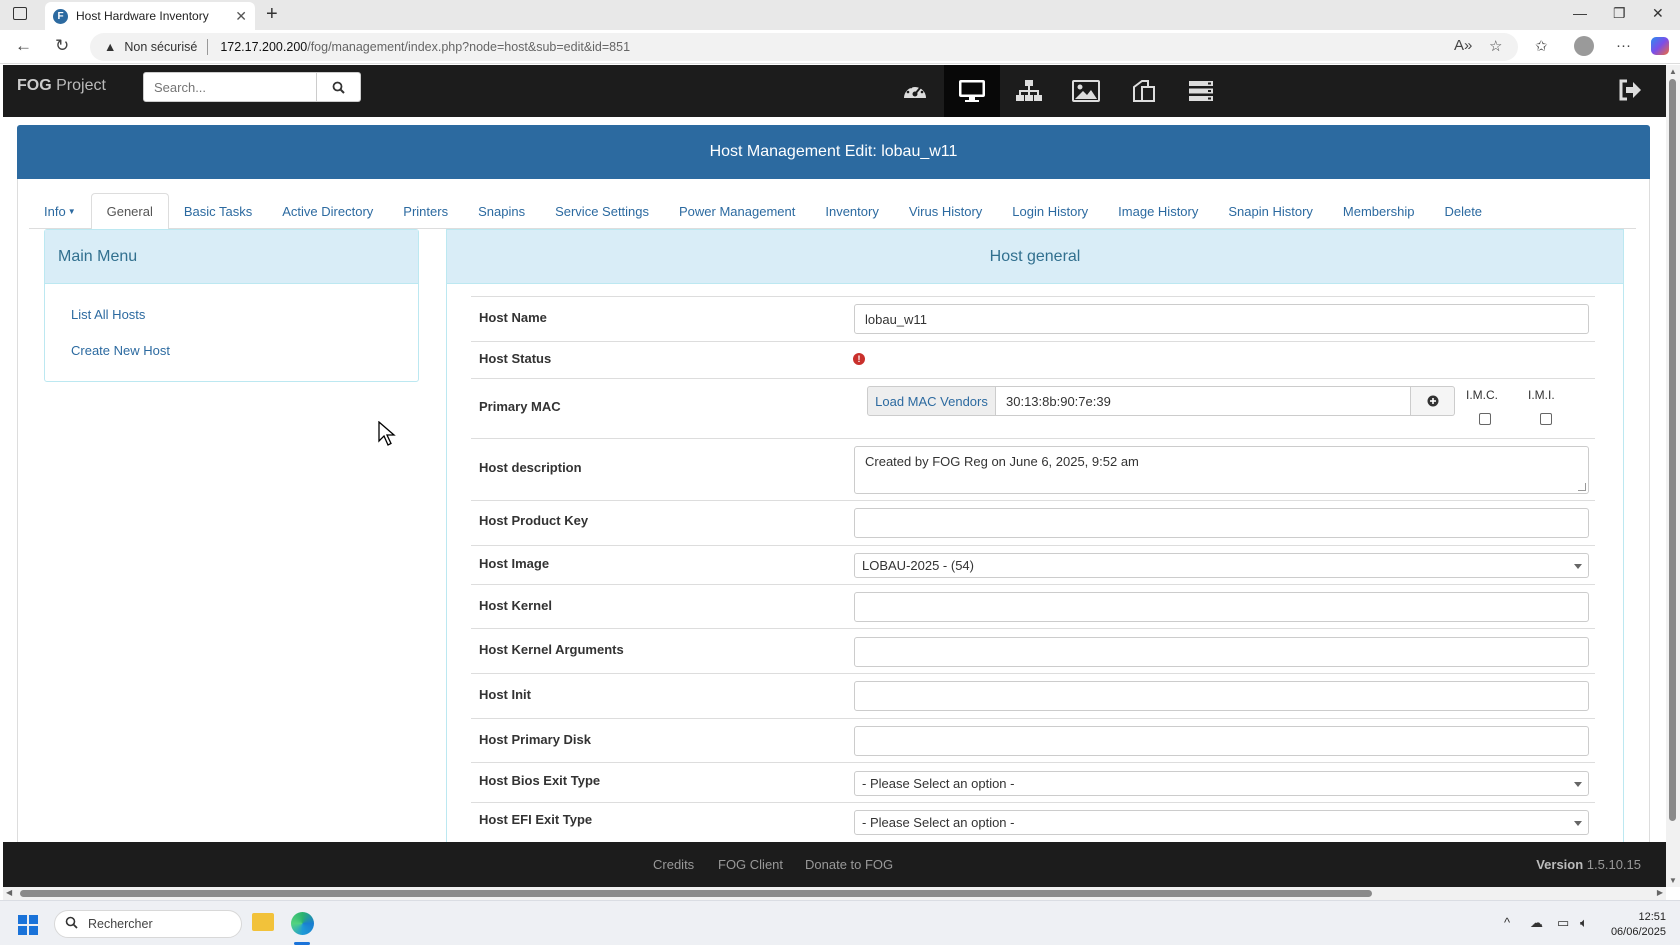  Describe the element at coordinates (60, 211) in the screenshot. I see `tab-info: Info ▼` at that location.